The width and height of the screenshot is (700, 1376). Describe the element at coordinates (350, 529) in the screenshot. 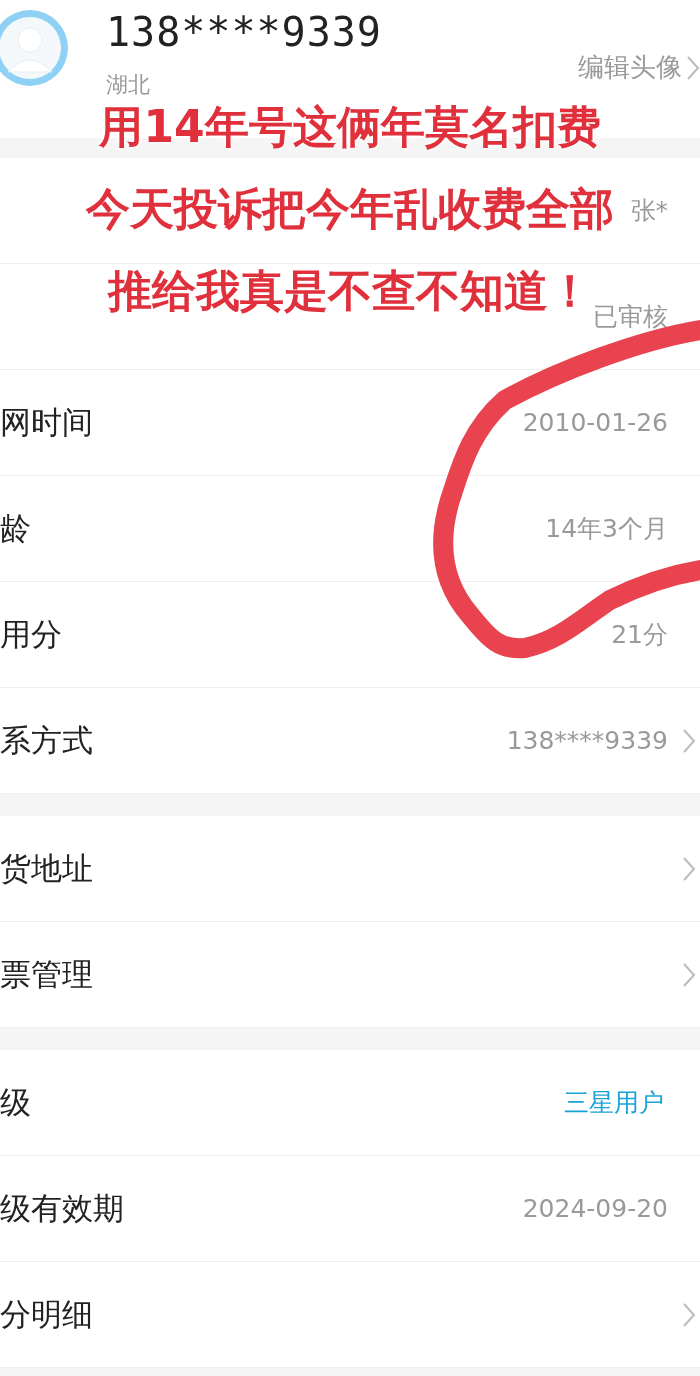

I see `settings-row: 龄 14年3个月` at that location.